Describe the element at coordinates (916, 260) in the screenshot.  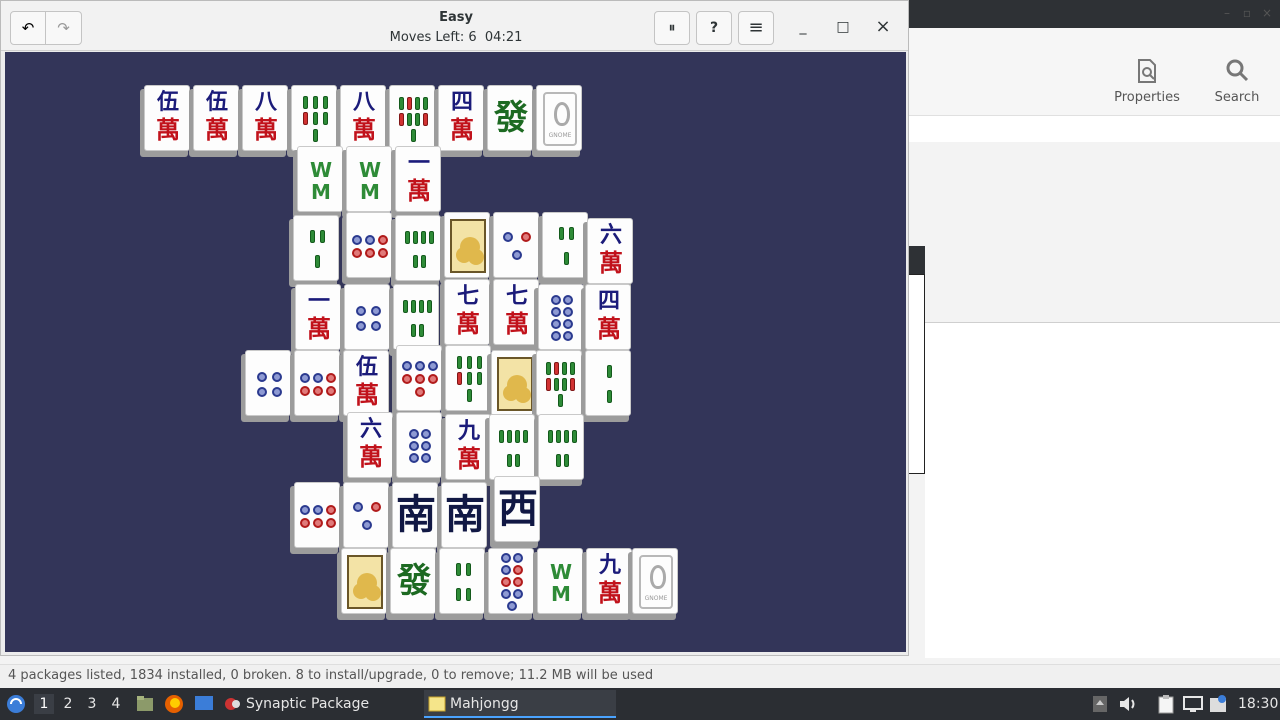
I see `dialog-fragment-titlebar` at that location.